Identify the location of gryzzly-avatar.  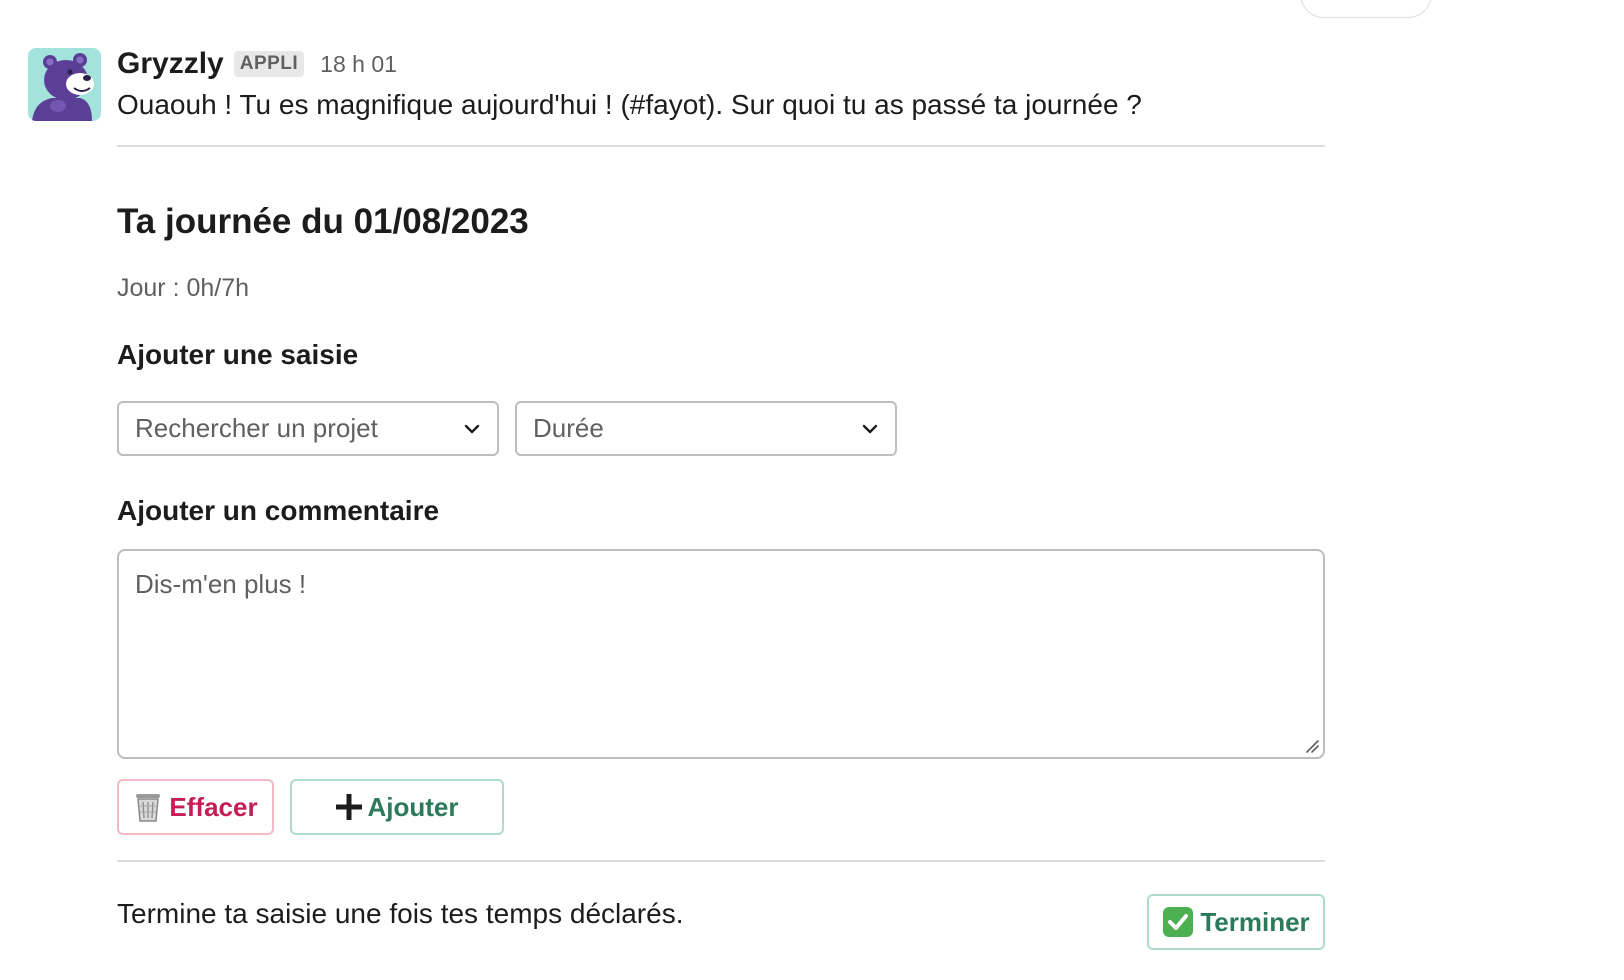
(64, 84).